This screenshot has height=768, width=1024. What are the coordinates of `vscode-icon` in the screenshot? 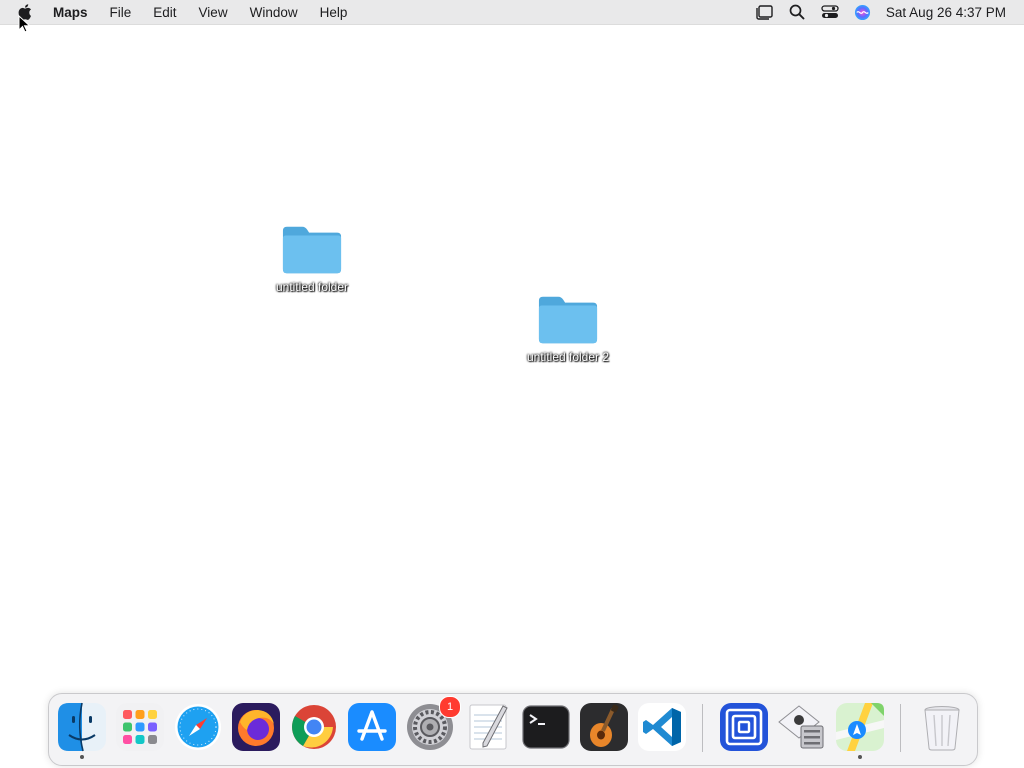 It's located at (662, 727).